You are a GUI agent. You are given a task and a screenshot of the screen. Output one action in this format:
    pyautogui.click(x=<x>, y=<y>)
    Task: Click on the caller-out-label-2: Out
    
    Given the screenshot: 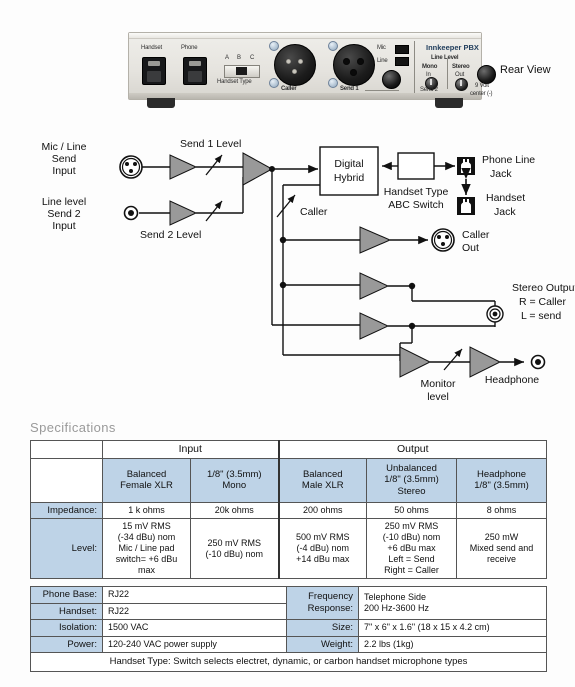 What is the action you would take?
    pyautogui.click(x=470, y=248)
    